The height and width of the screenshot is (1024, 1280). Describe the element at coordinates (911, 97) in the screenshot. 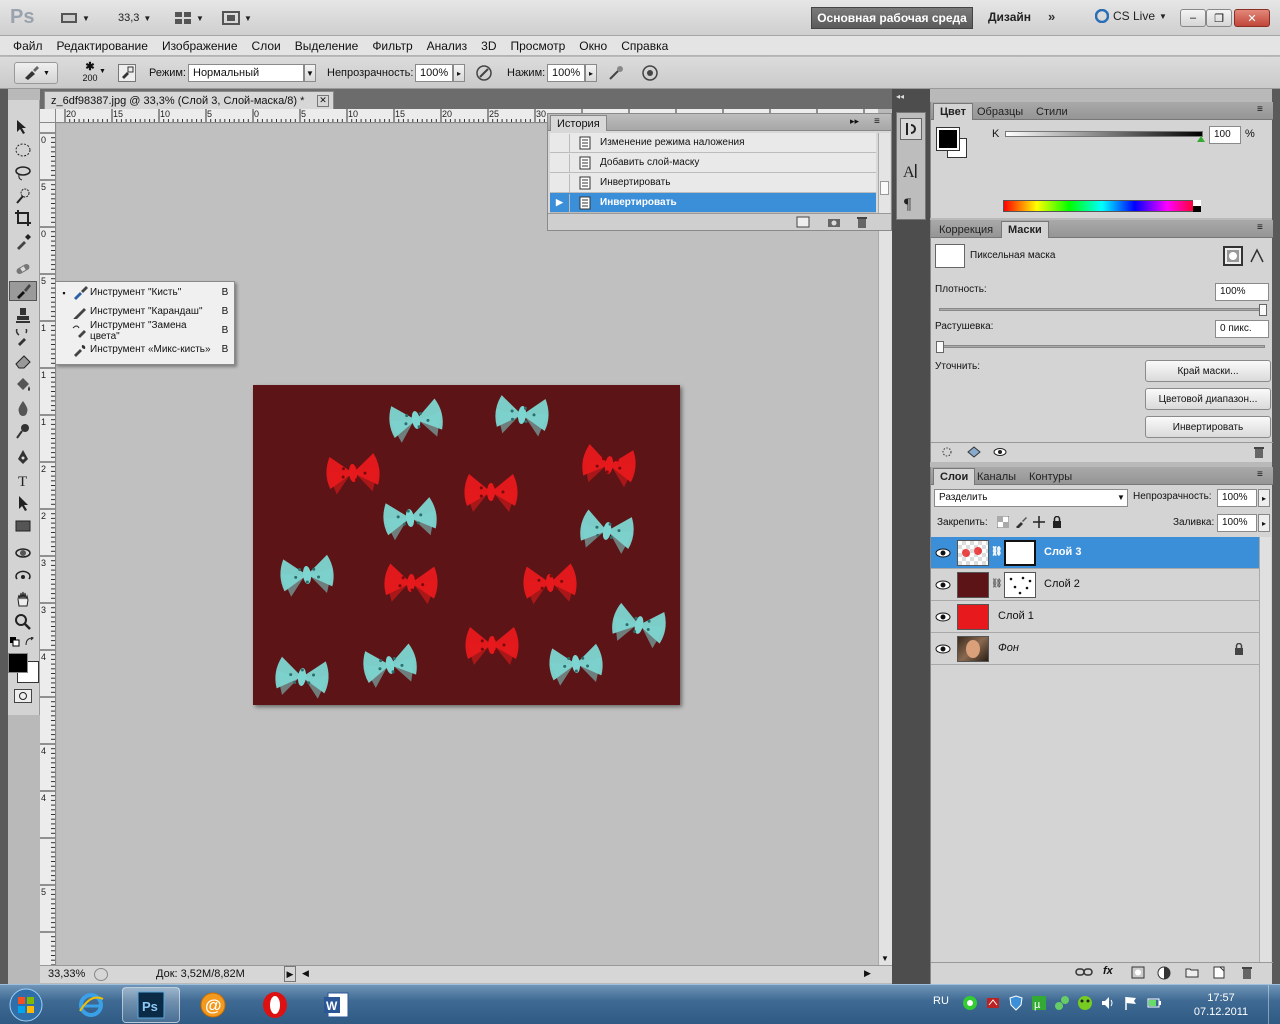

I see `expand-panels-icon: ◂◂` at that location.